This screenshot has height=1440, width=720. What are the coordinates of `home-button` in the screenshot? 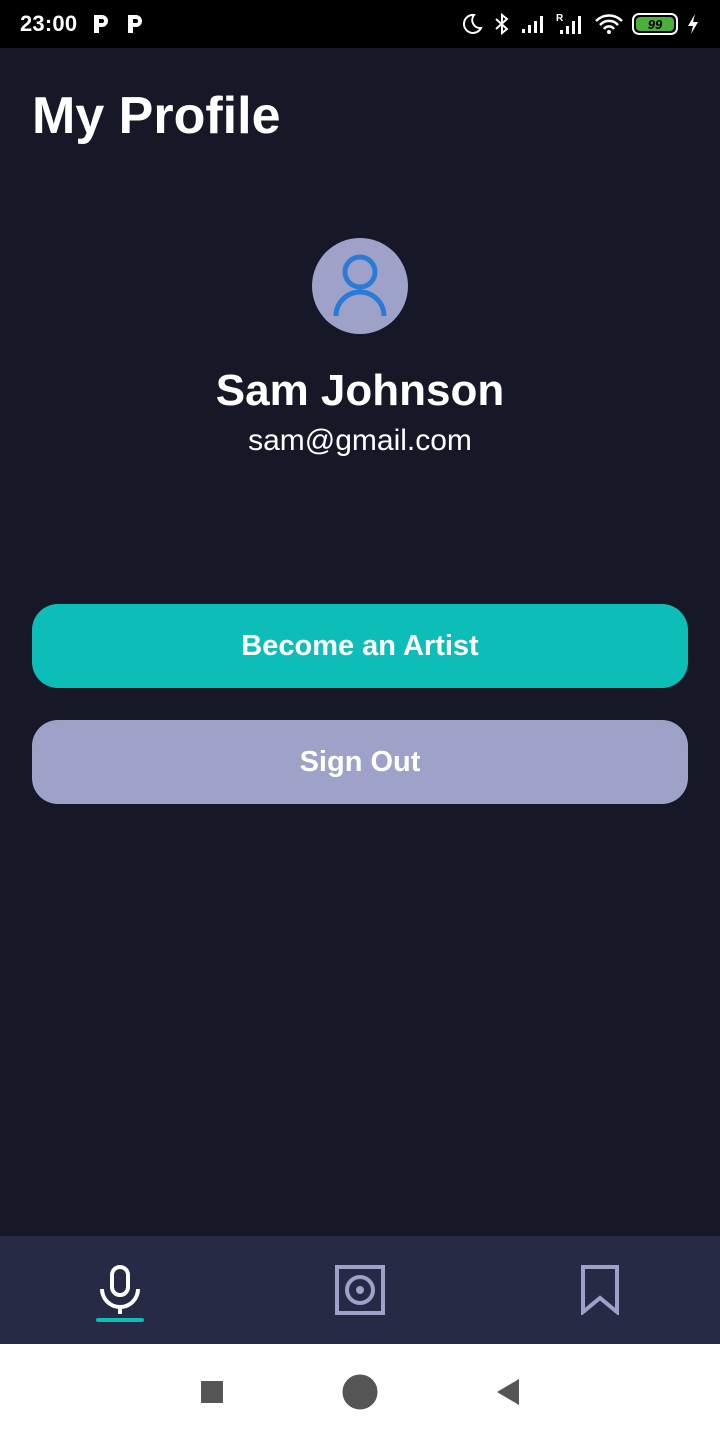 It's located at (360, 1392).